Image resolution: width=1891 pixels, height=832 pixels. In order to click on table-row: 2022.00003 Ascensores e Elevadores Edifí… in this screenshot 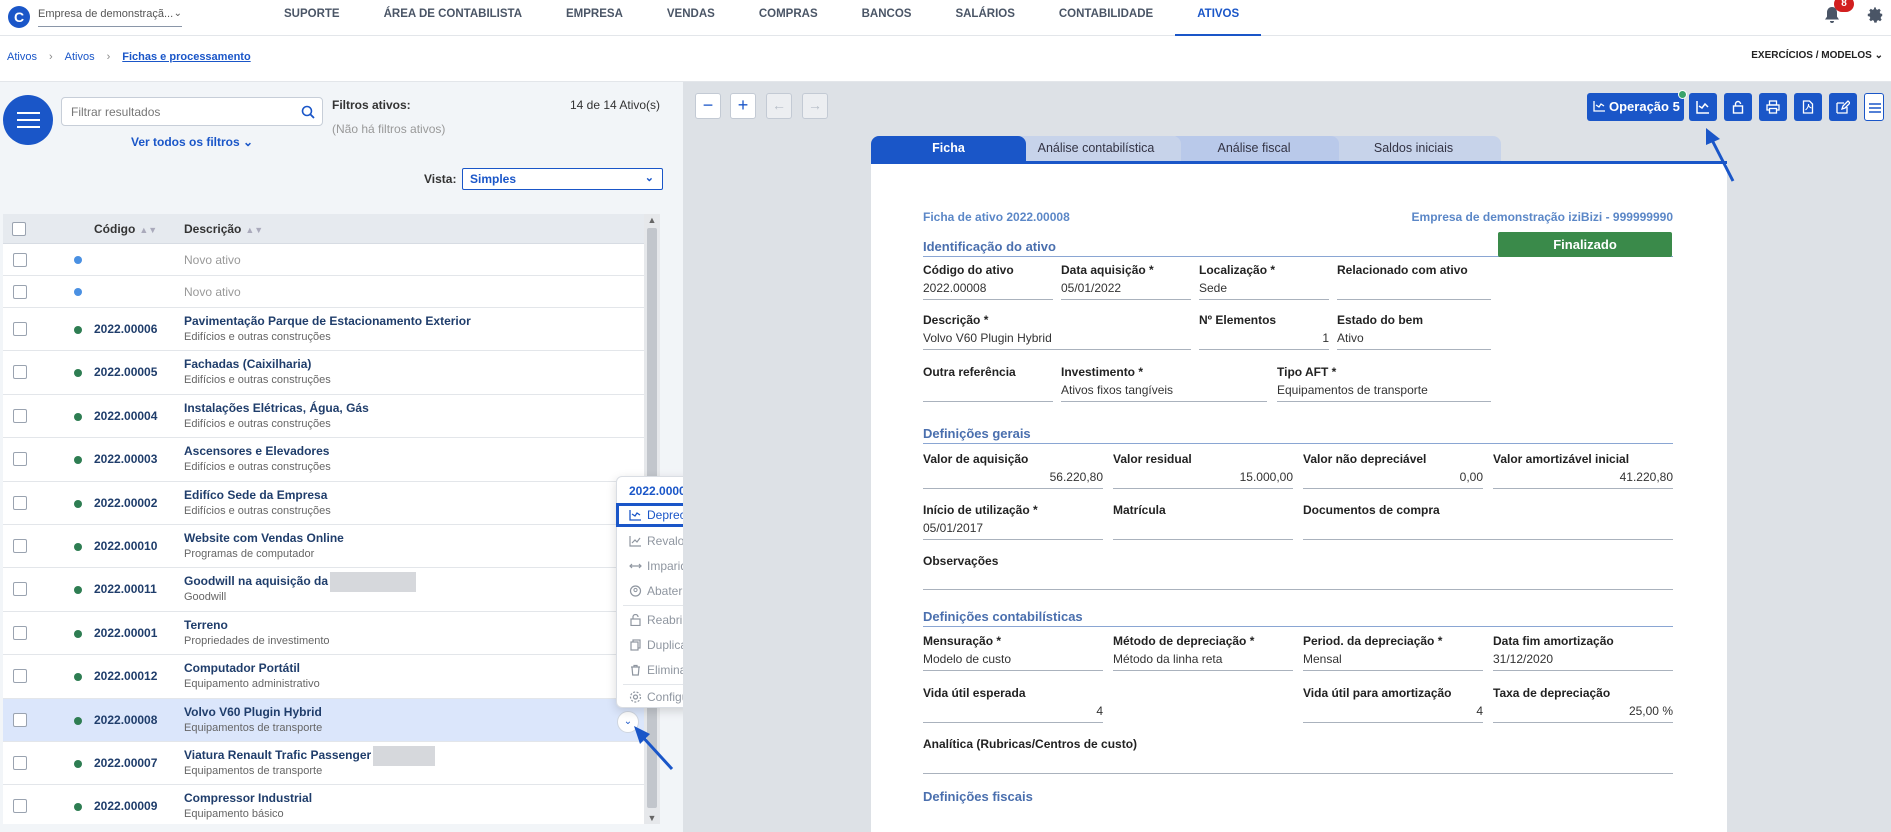, I will do `click(325, 460)`.